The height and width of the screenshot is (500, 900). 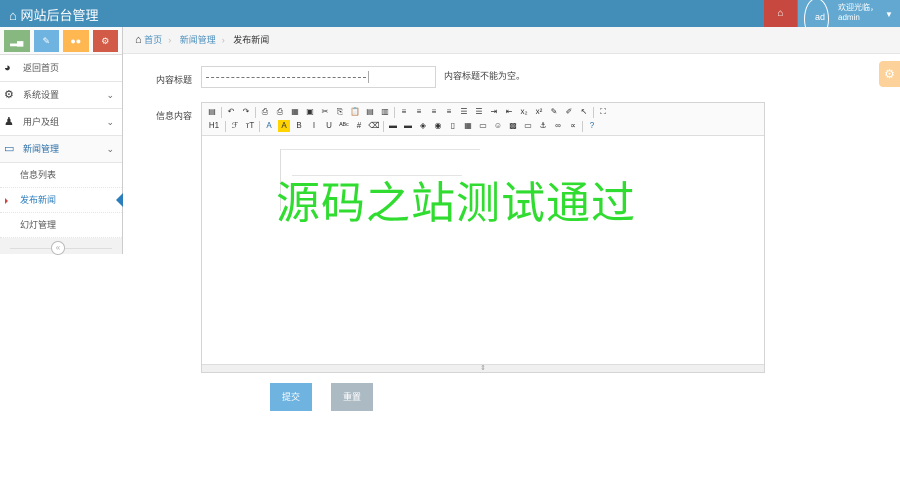 What do you see at coordinates (299, 126) in the screenshot?
I see `bold-icon: B` at bounding box center [299, 126].